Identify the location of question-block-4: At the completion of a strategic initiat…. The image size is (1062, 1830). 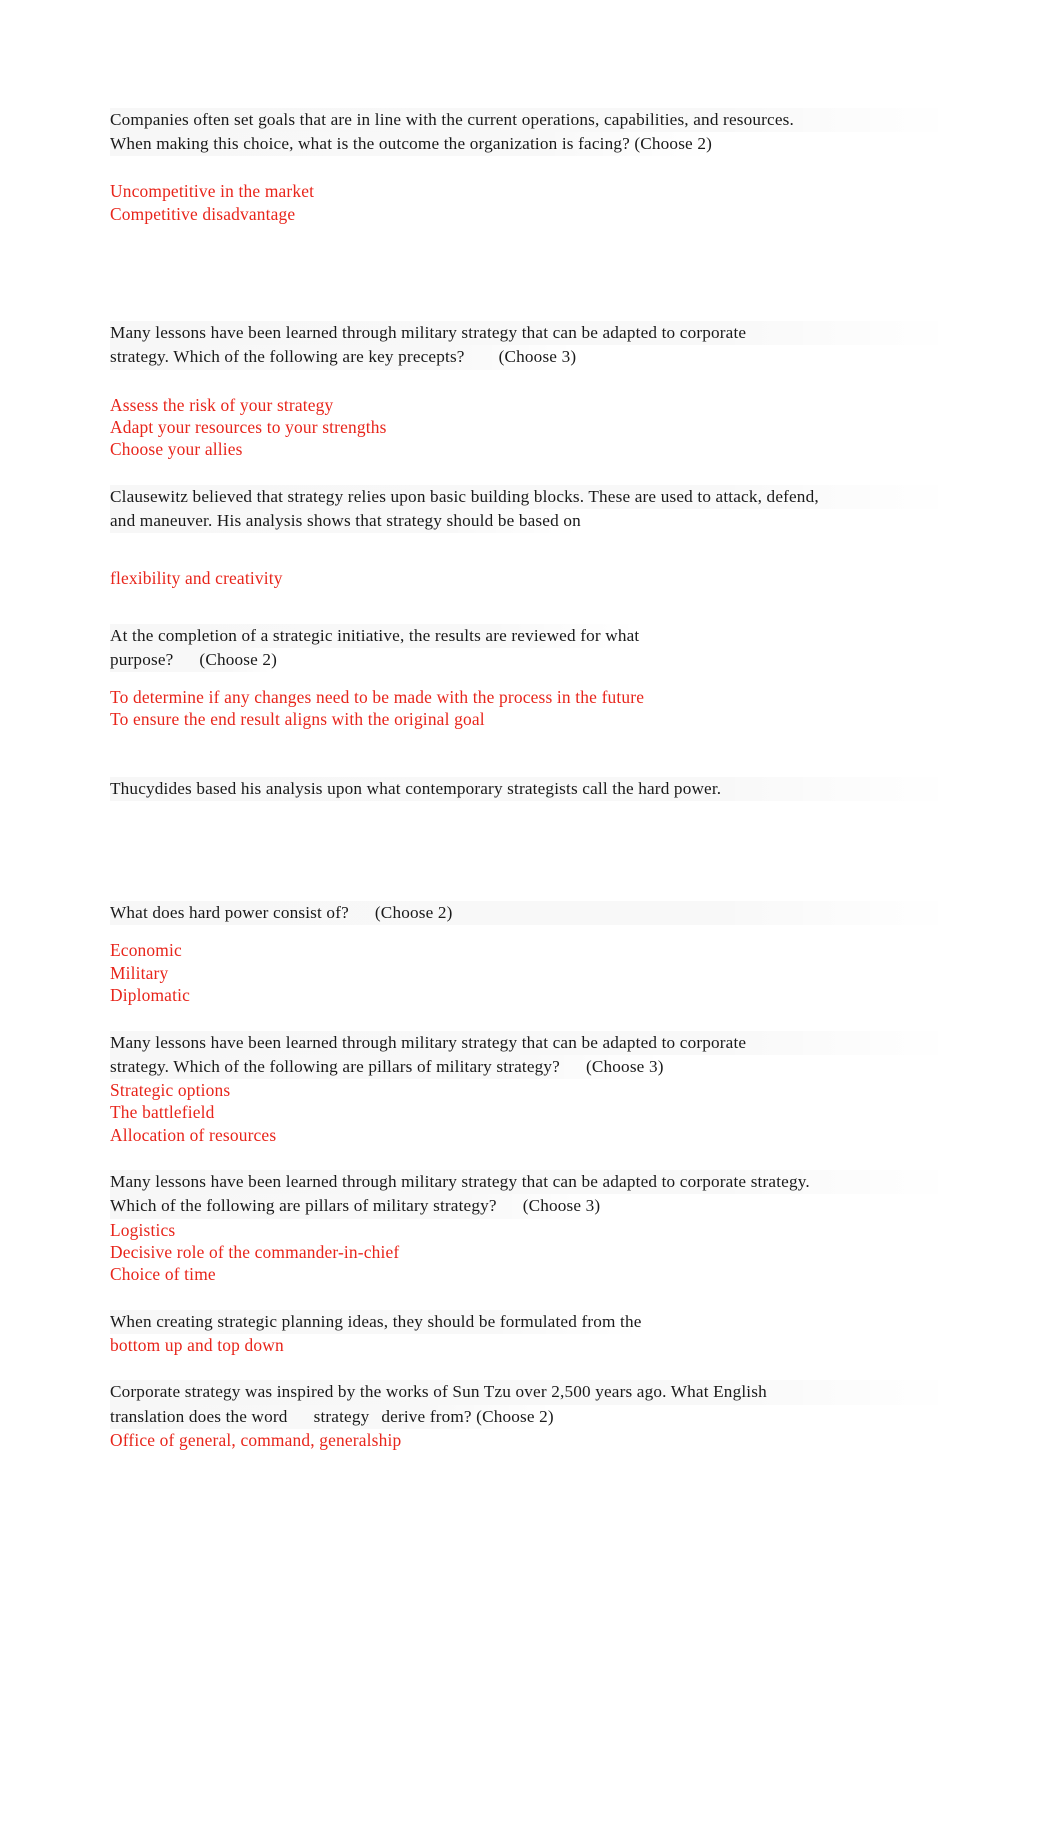
(532, 677).